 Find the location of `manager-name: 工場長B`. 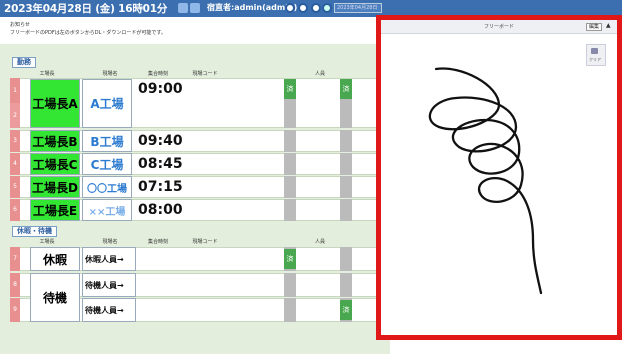

manager-name: 工場長B is located at coordinates (55, 141).